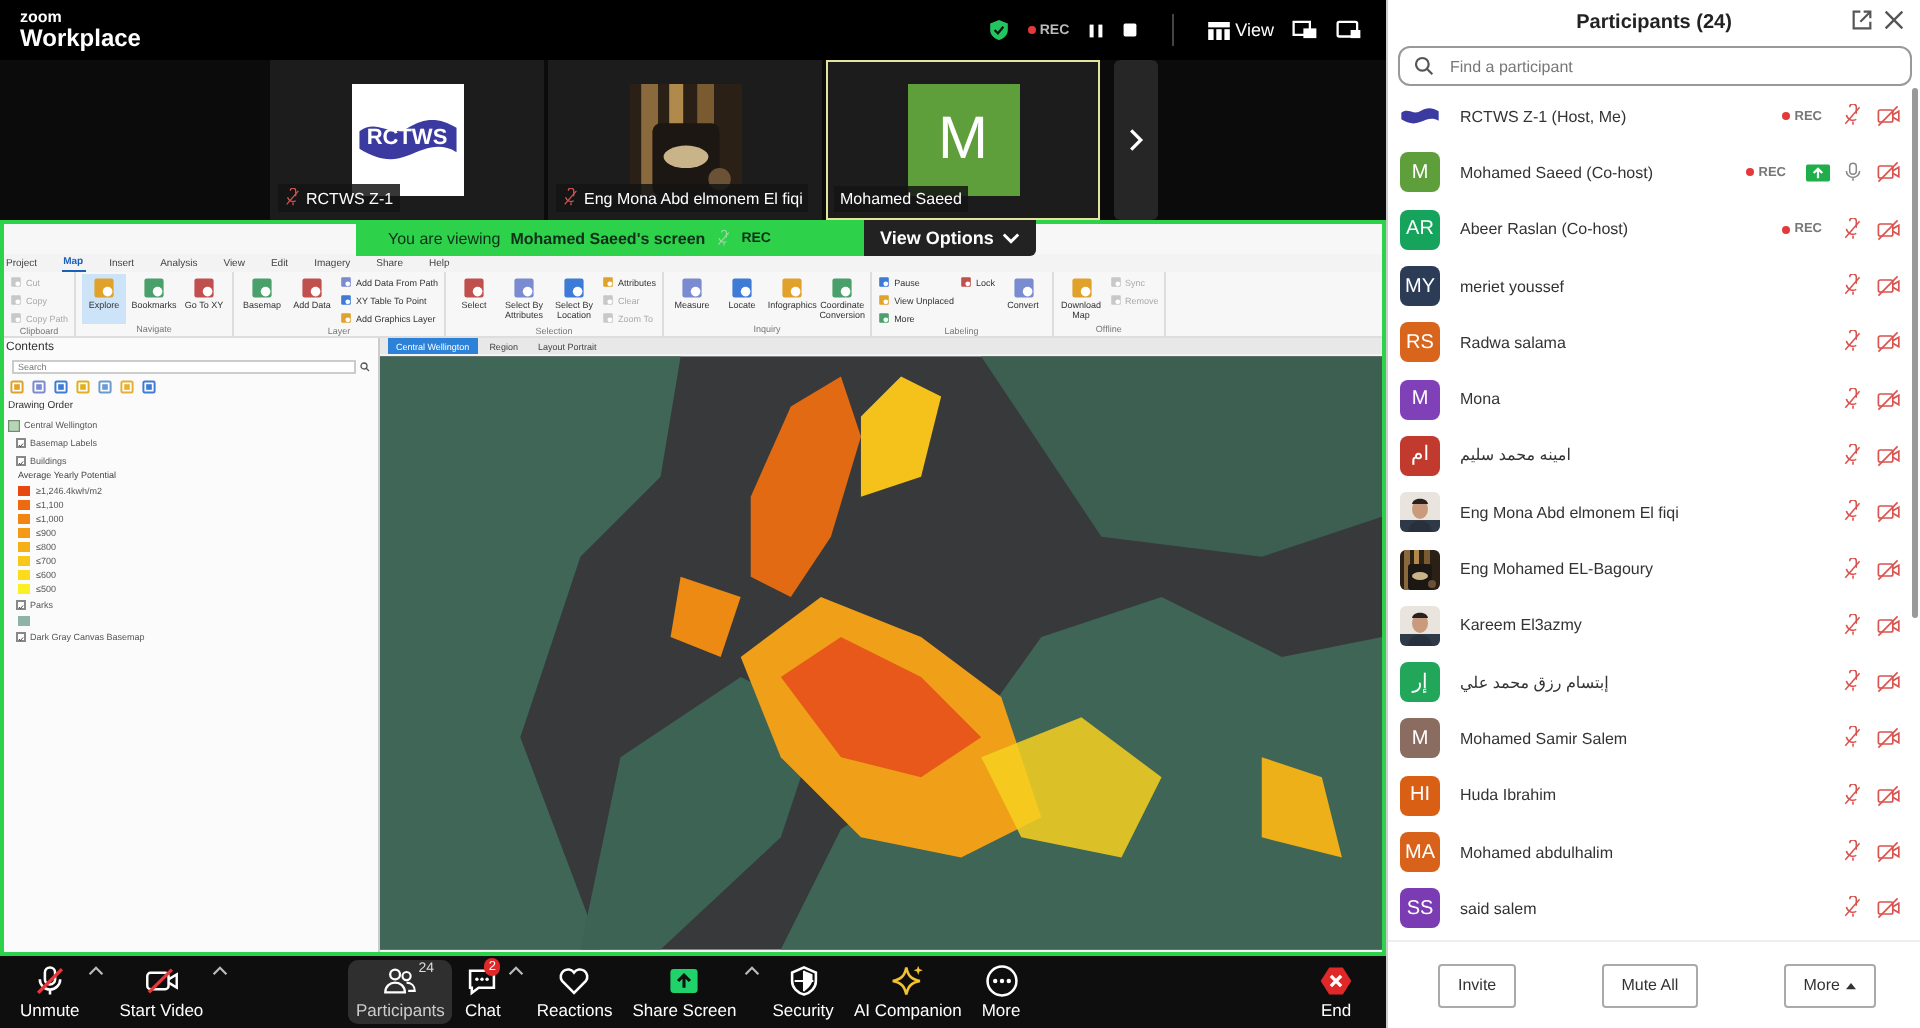 The height and width of the screenshot is (1028, 1920). What do you see at coordinates (1894, 20) in the screenshot?
I see `close-icon` at bounding box center [1894, 20].